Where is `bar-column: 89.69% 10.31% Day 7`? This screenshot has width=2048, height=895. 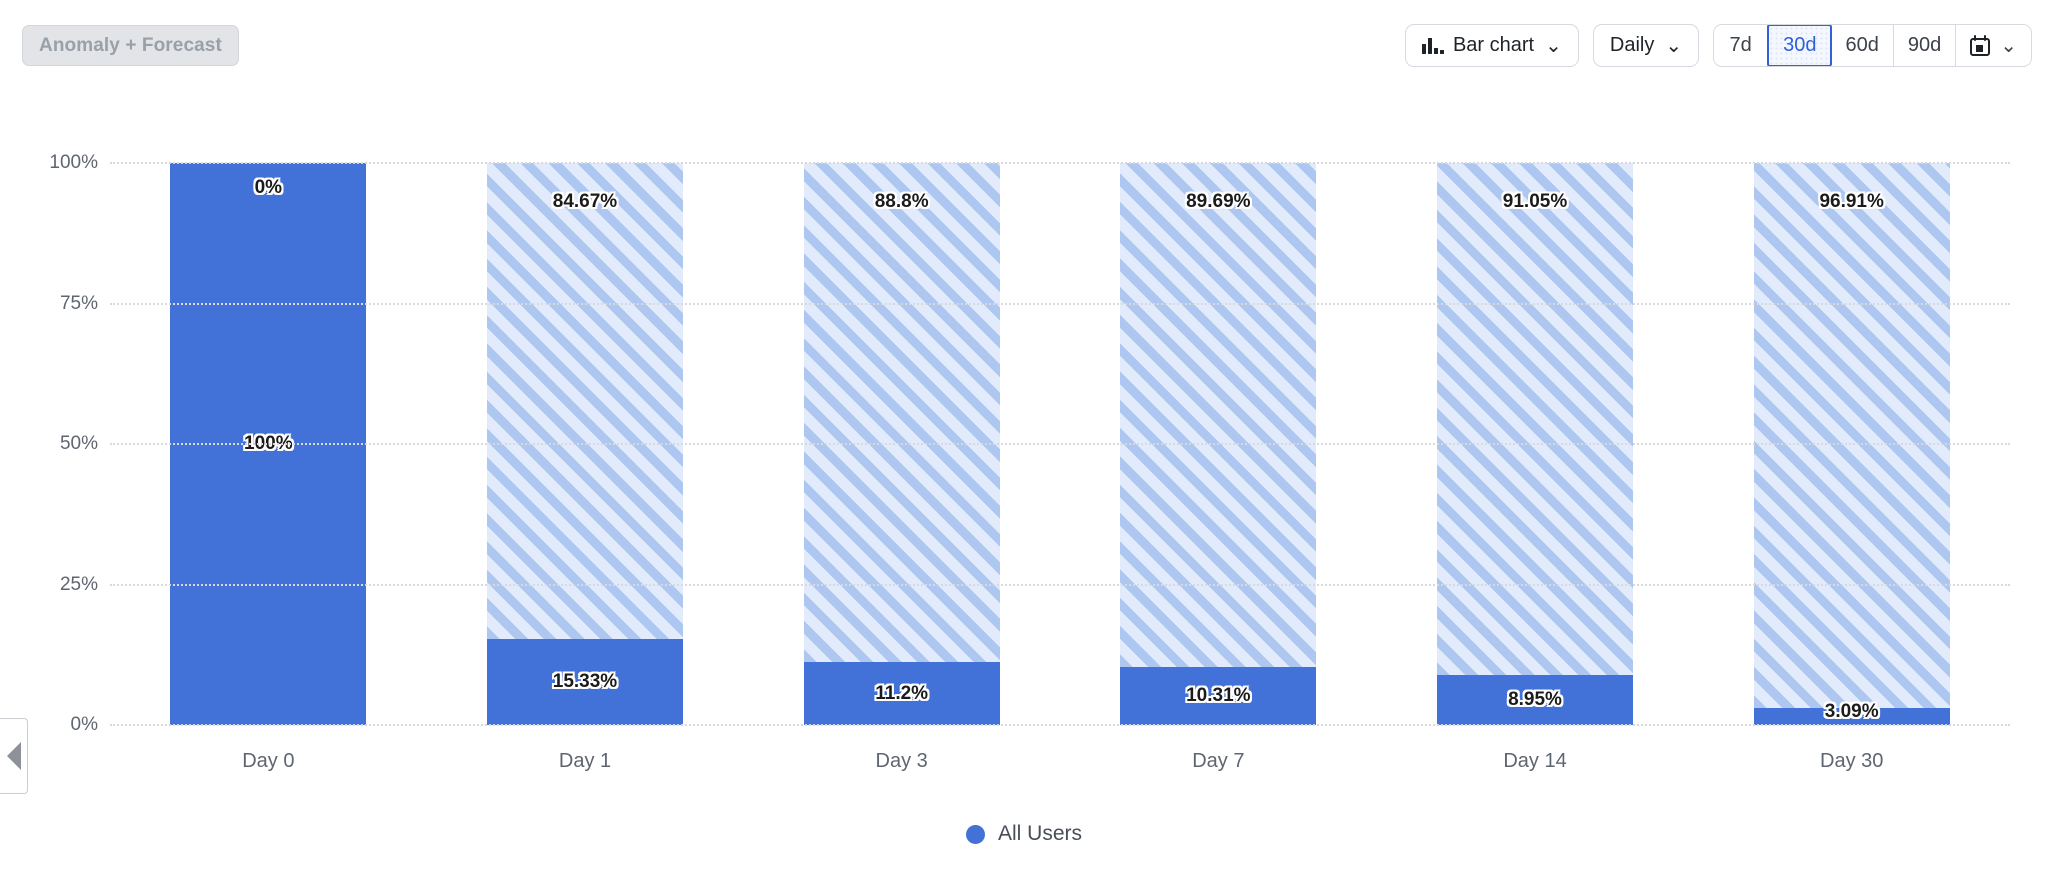 bar-column: 89.69% 10.31% Day 7 is located at coordinates (1218, 442).